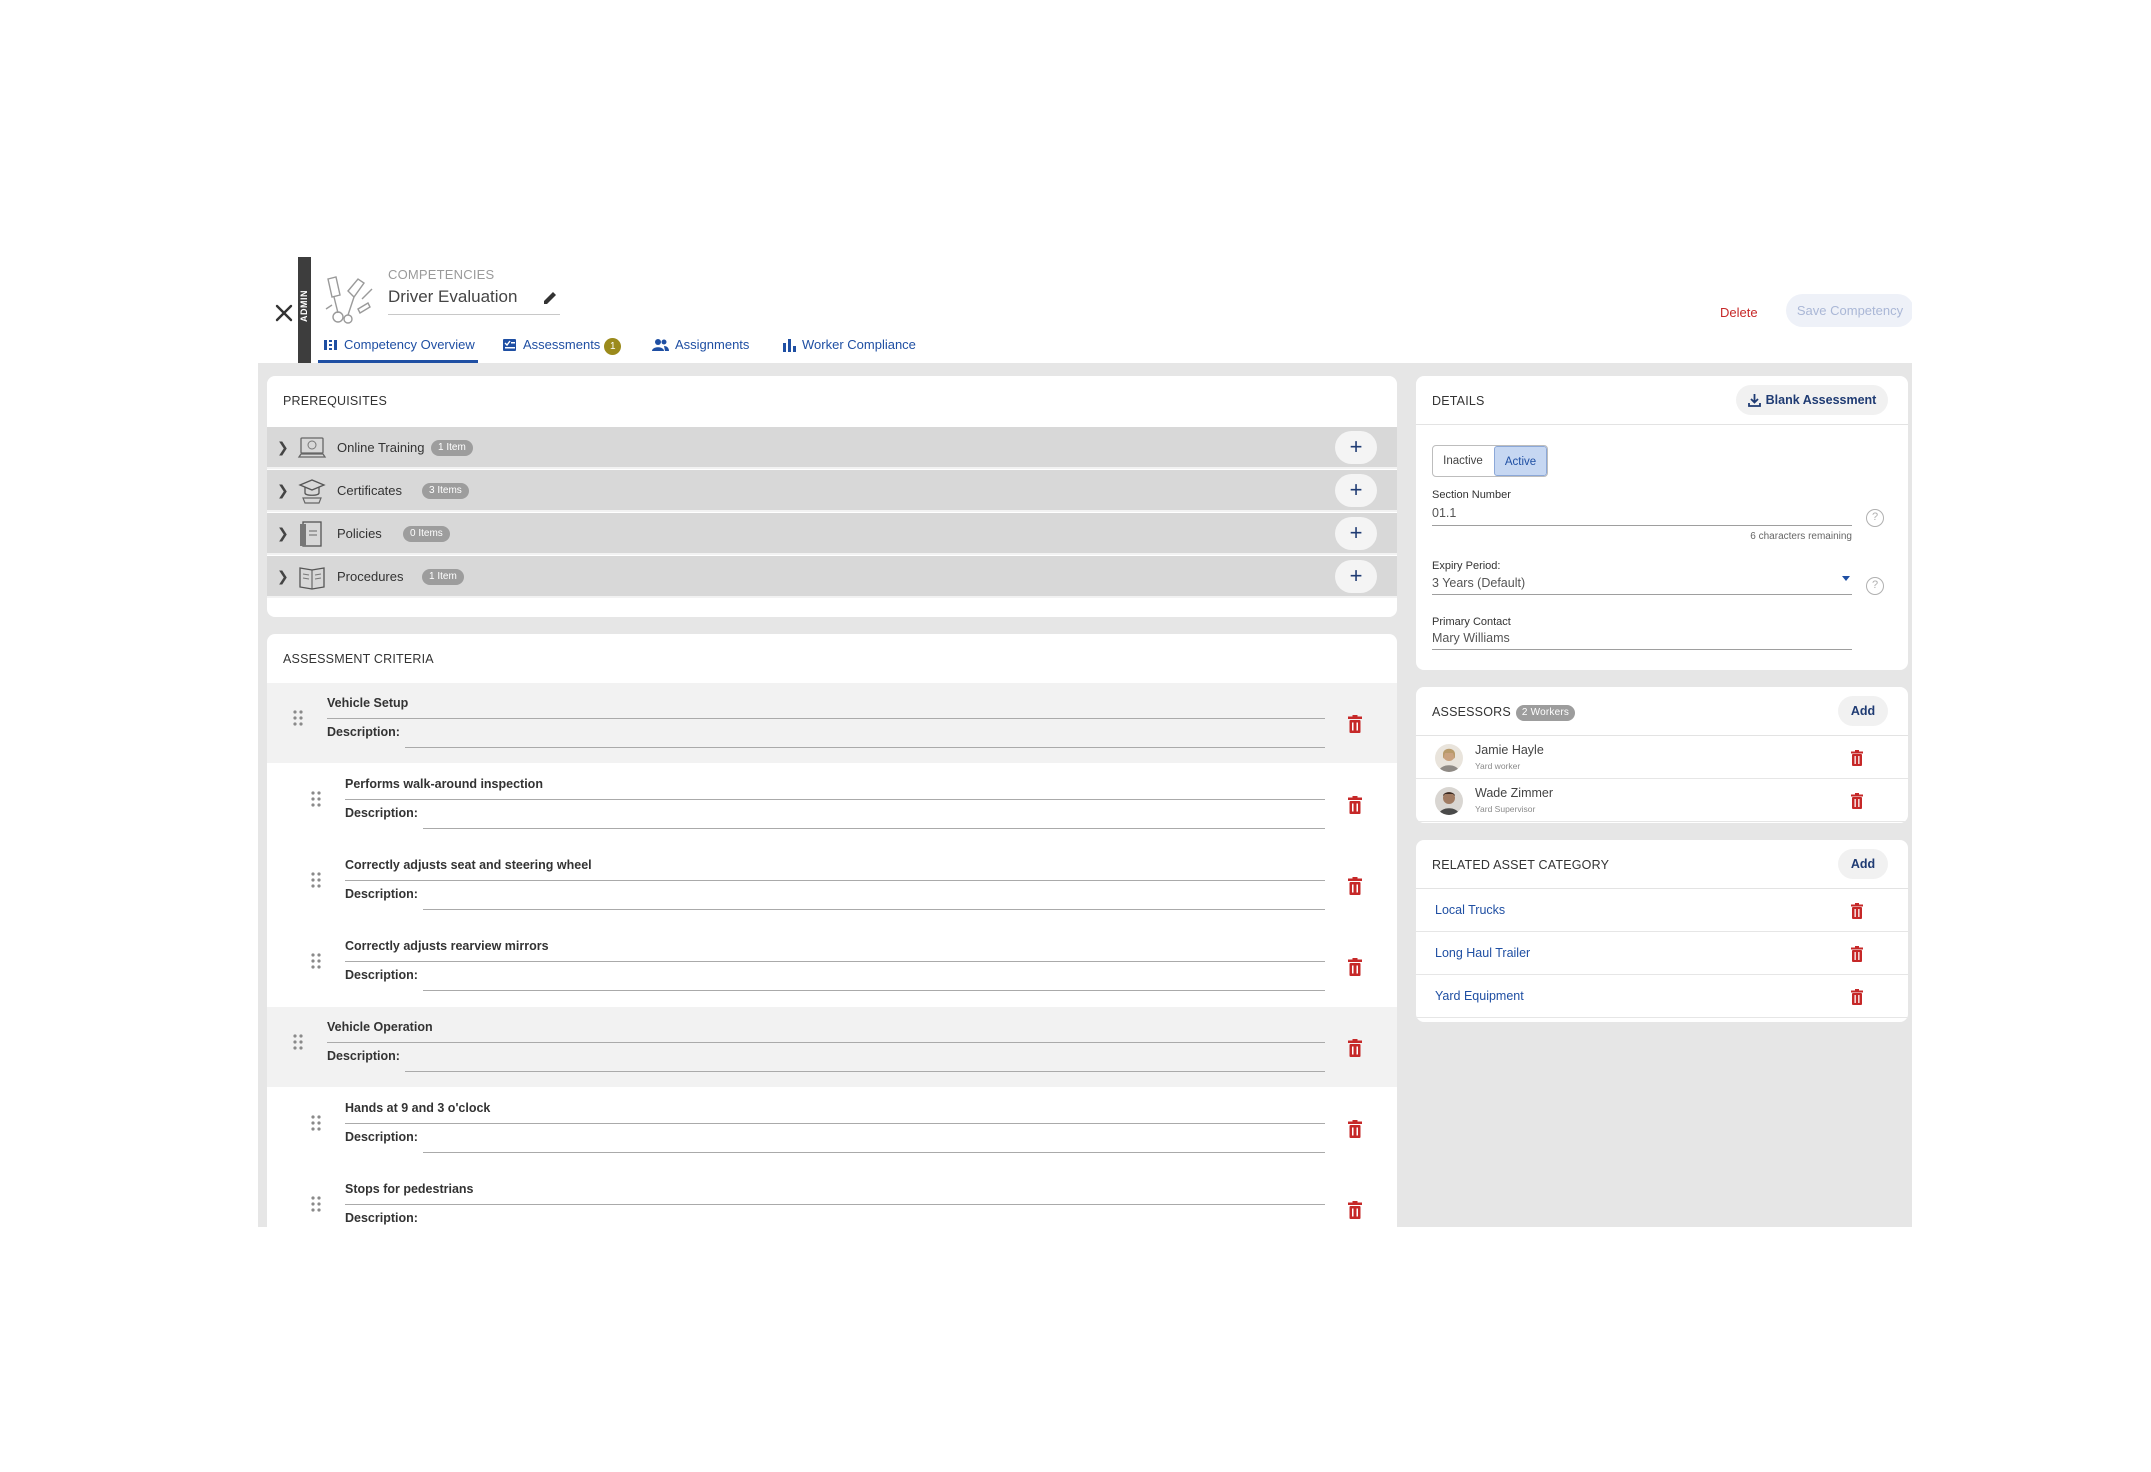  What do you see at coordinates (1479, 996) in the screenshot?
I see `asset-category-link: Yard Equipment` at bounding box center [1479, 996].